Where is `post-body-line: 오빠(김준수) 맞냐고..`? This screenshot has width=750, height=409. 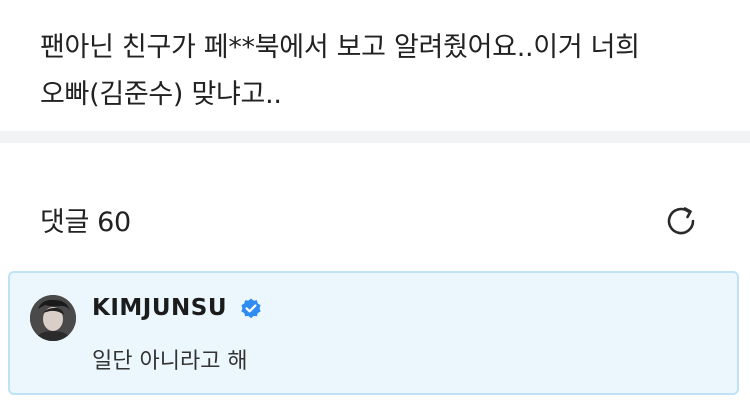 post-body-line: 오빠(김준수) 맞냐고.. is located at coordinates (161, 94).